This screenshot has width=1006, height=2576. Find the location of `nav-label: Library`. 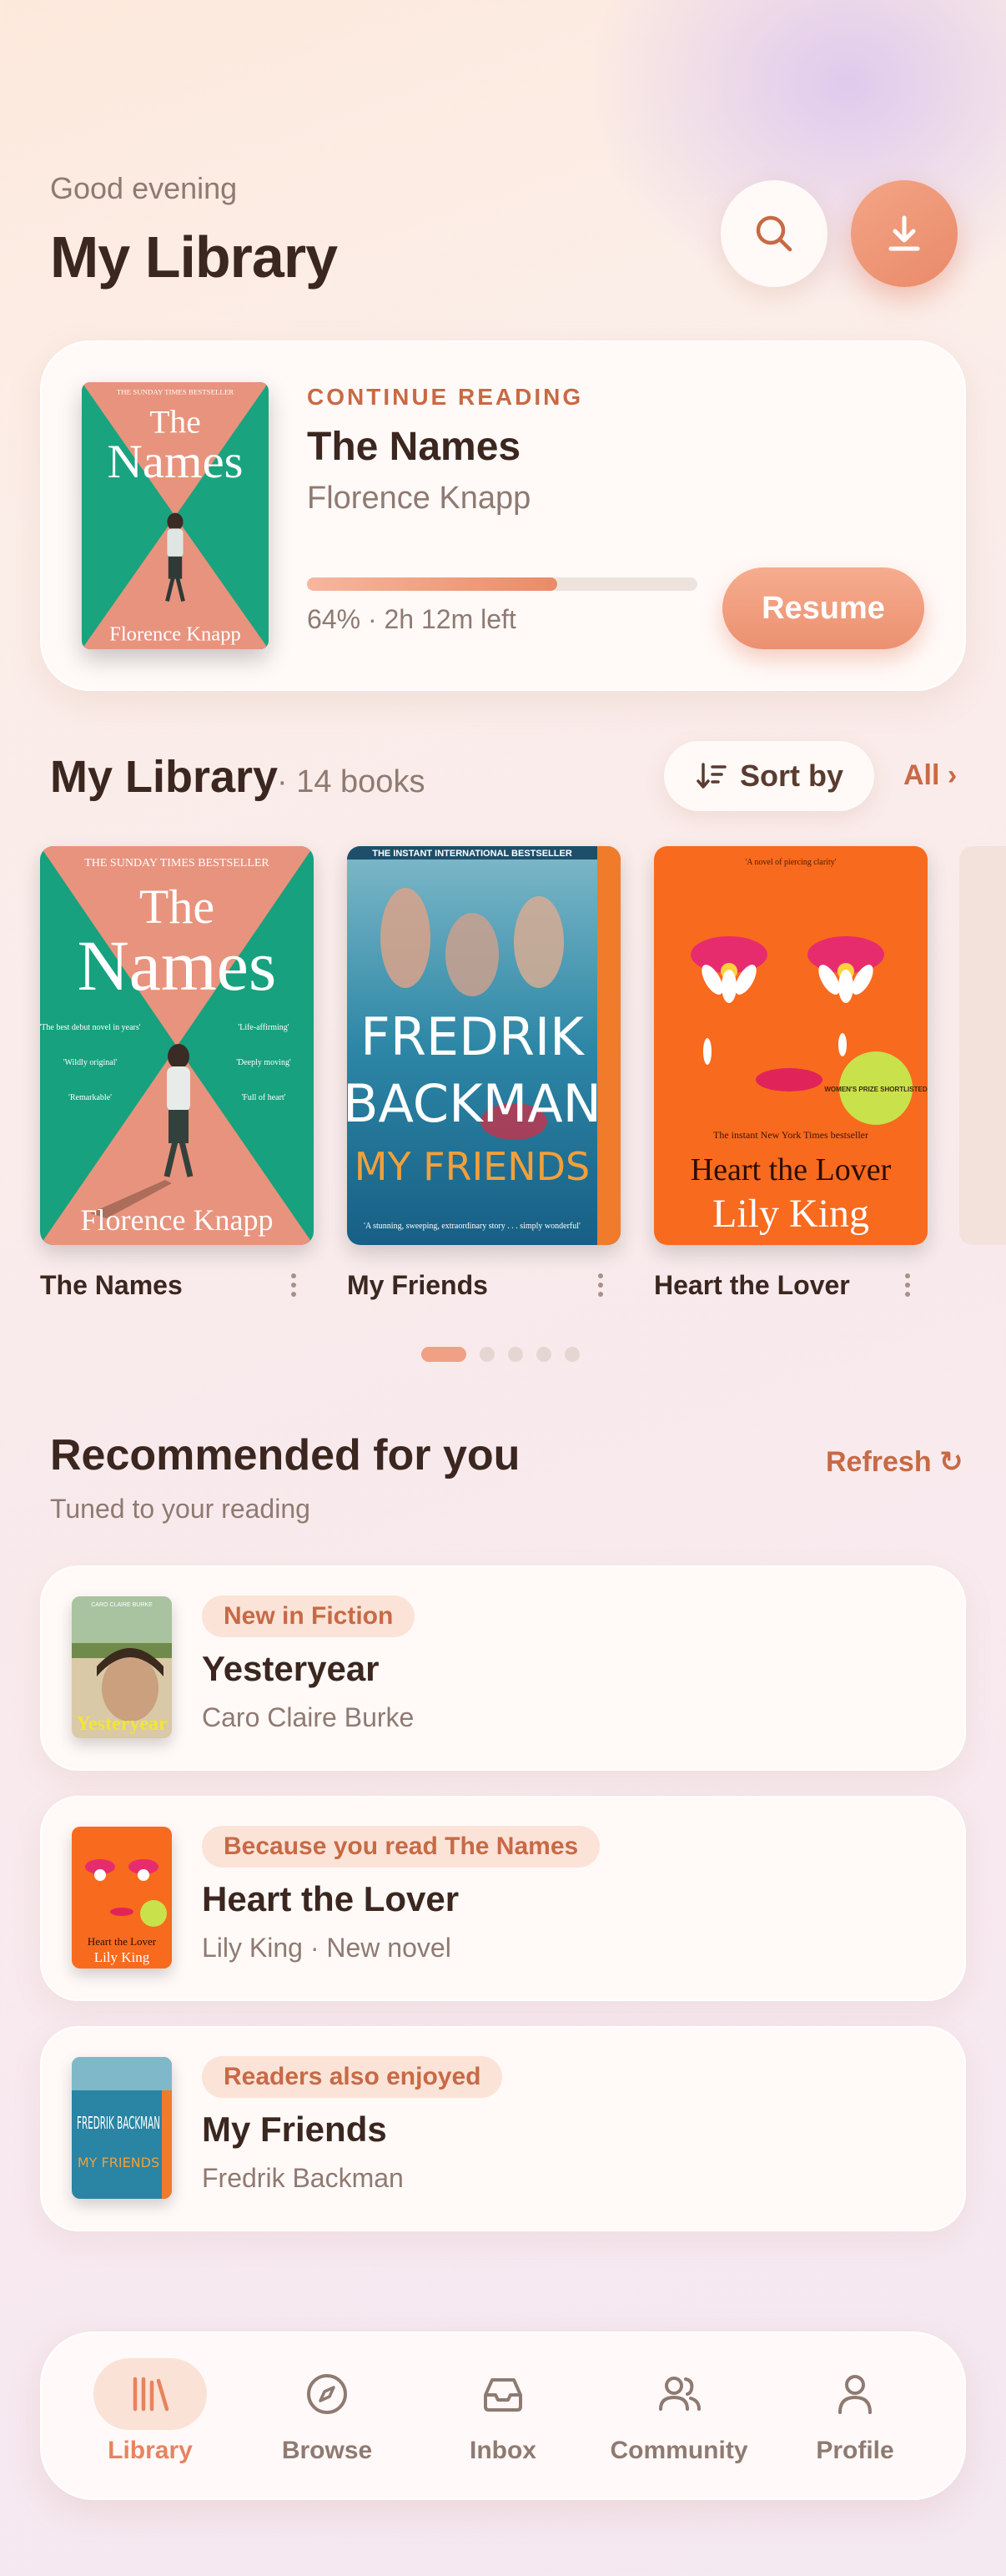

nav-label: Library is located at coordinates (150, 2450).